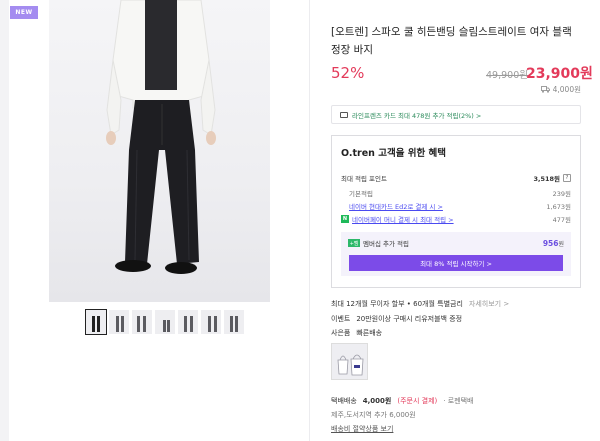  I want to click on gift-thumbnail, so click(349, 361).